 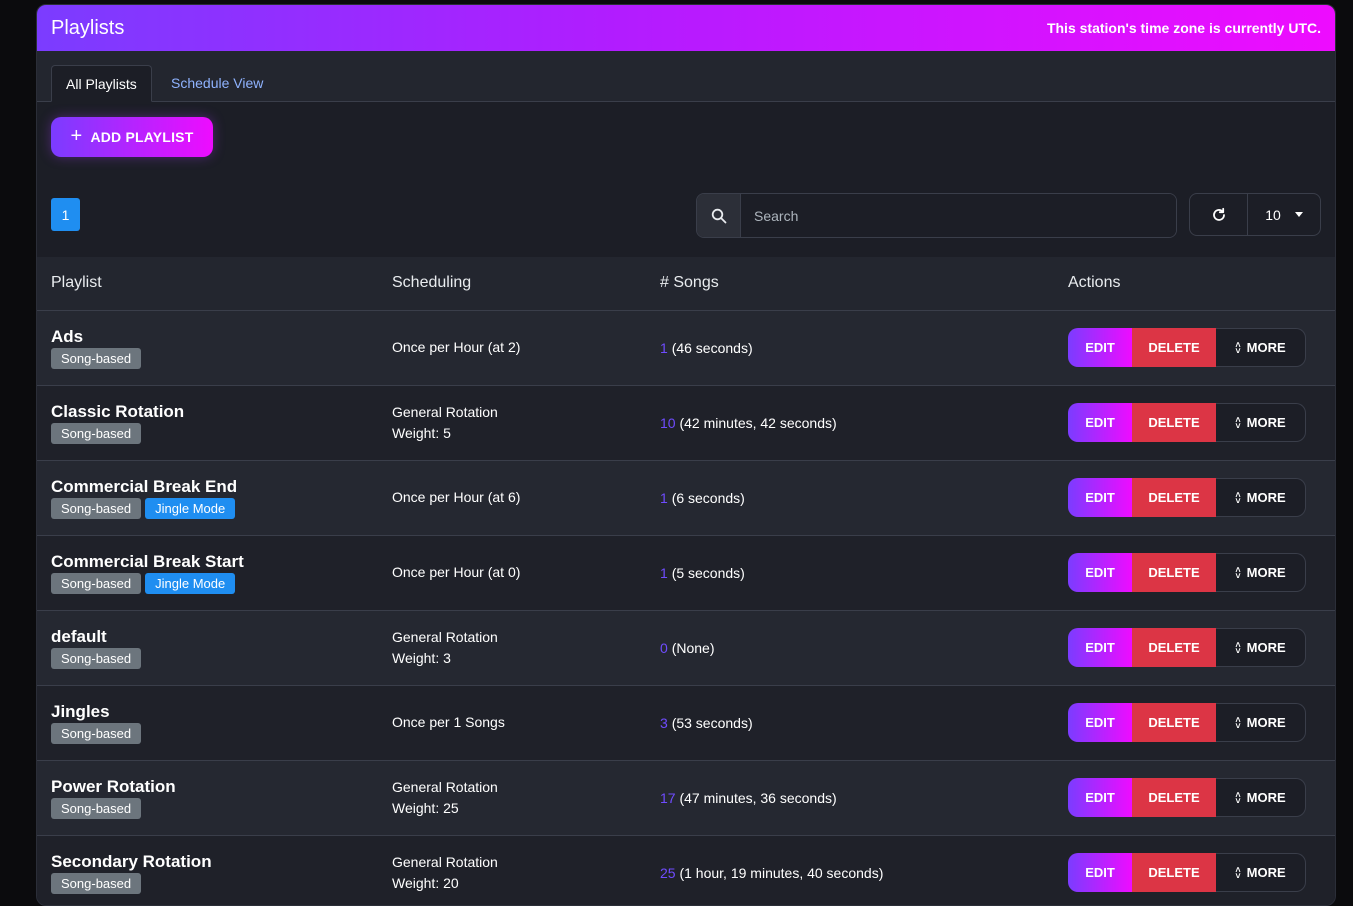 What do you see at coordinates (686, 76) in the screenshot?
I see `tabs-bar: All Playlists Schedule View` at bounding box center [686, 76].